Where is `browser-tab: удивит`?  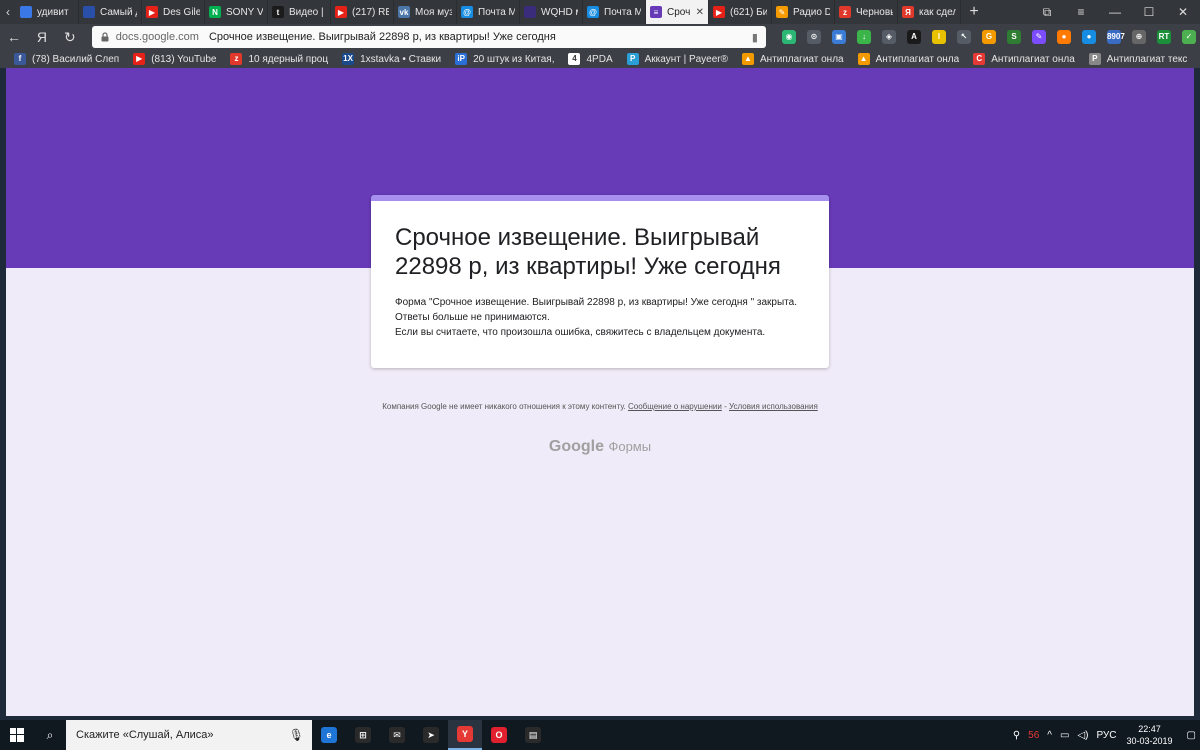
browser-tab: удивит is located at coordinates (47, 12).